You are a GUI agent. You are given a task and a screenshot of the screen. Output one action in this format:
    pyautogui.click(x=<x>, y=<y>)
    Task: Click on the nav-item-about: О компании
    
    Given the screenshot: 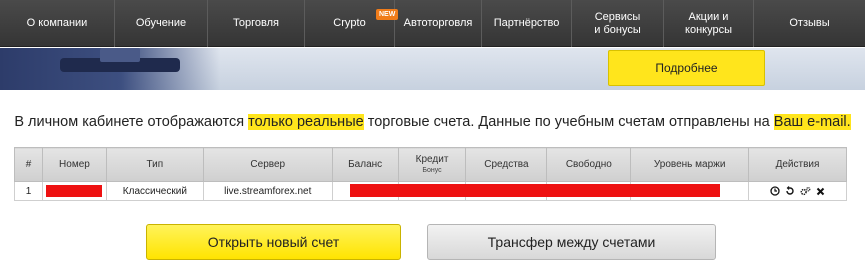 What is the action you would take?
    pyautogui.click(x=57, y=23)
    